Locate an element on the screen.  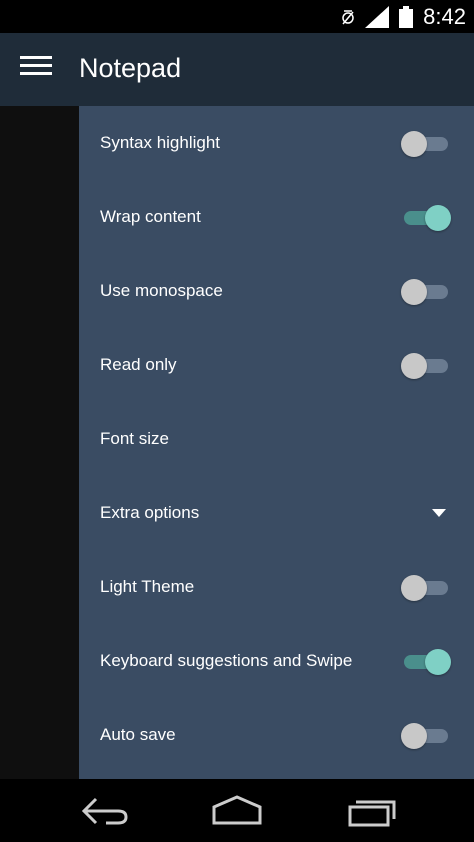
auto-save-toggle is located at coordinates (426, 736).